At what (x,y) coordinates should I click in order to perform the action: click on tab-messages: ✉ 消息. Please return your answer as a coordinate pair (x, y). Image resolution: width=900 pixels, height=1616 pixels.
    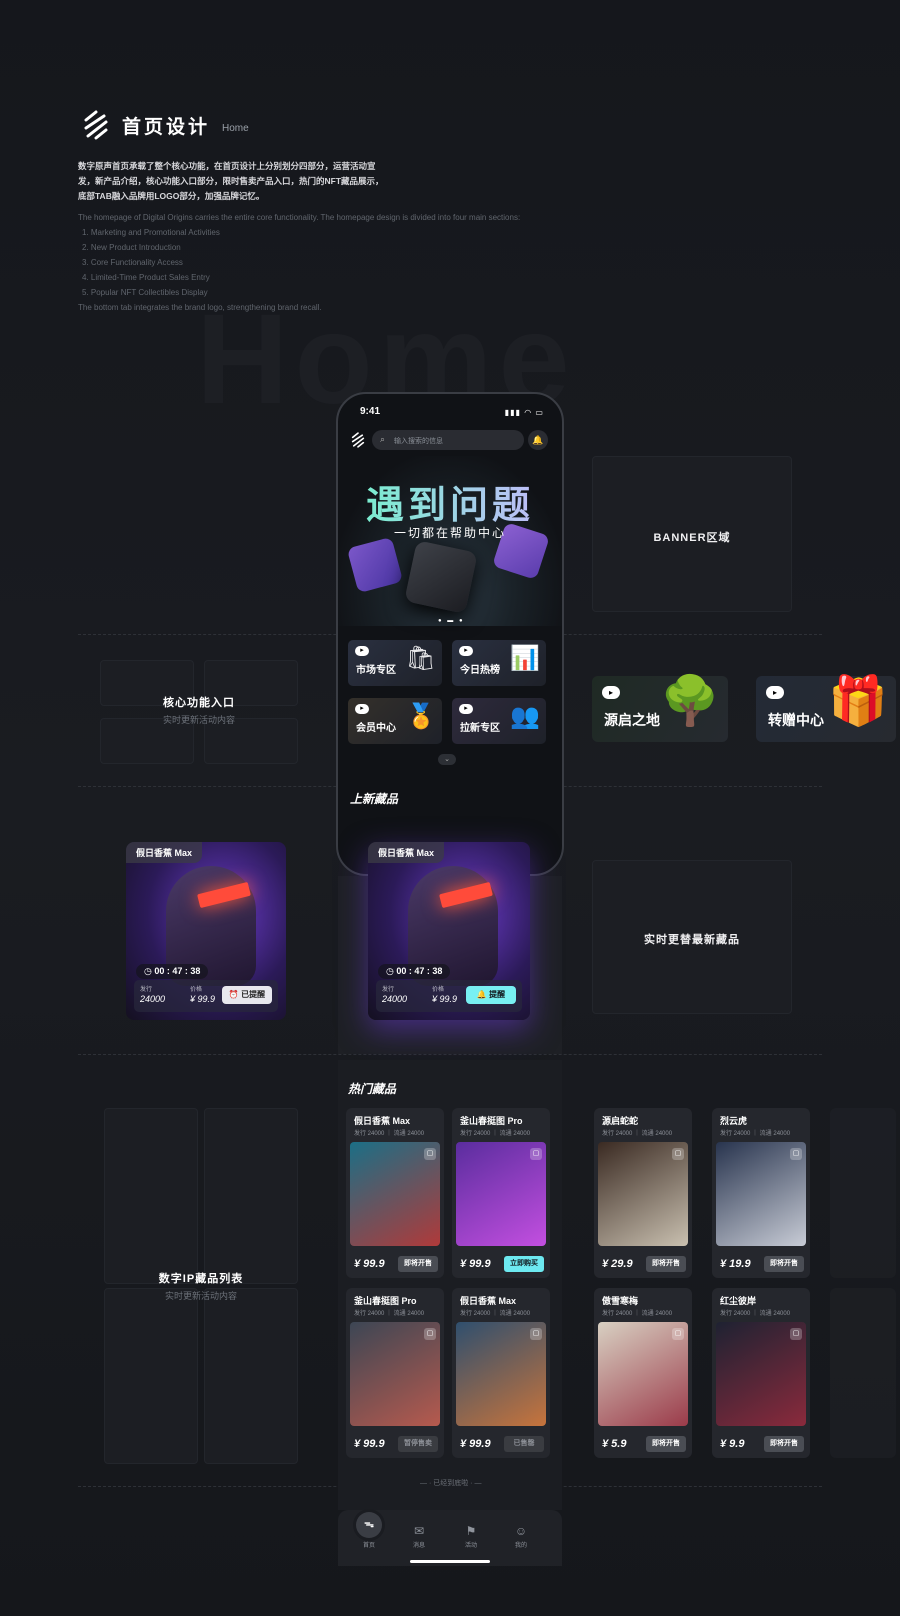
    Looking at the image, I should click on (419, 1536).